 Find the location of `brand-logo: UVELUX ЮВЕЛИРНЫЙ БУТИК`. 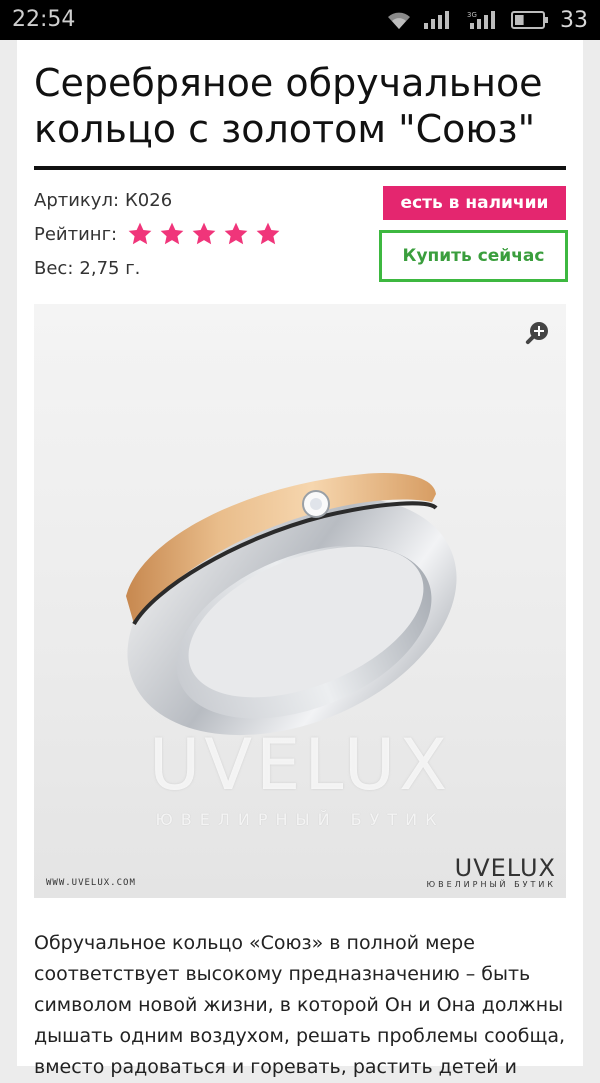

brand-logo: UVELUX ЮВЕЛИРНЫЙ БУТИК is located at coordinates (491, 872).